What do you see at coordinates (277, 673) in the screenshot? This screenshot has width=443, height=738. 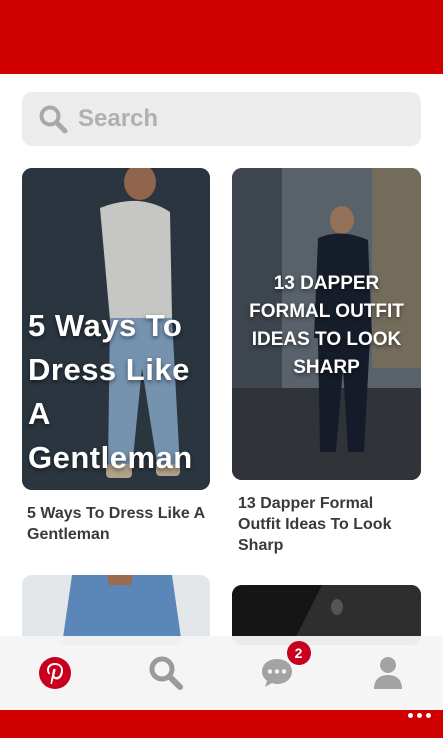 I see `nav-messages: 2` at bounding box center [277, 673].